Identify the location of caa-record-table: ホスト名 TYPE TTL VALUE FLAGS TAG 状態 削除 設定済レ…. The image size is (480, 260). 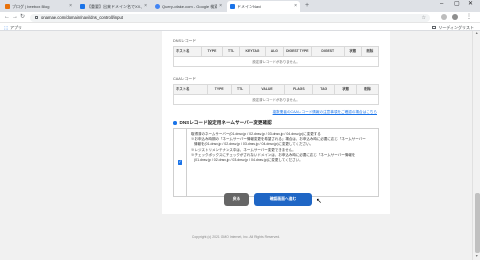
(276, 94).